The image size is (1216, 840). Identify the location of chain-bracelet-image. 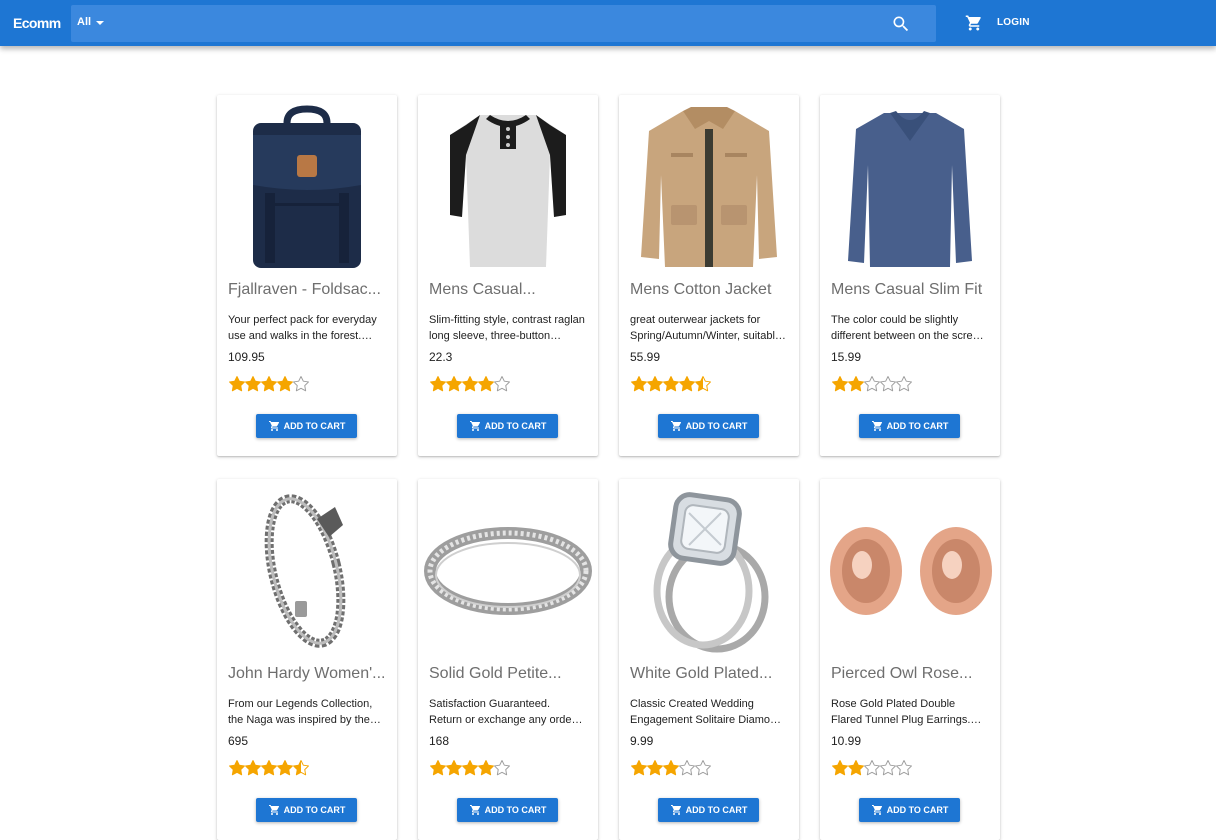
(305, 571).